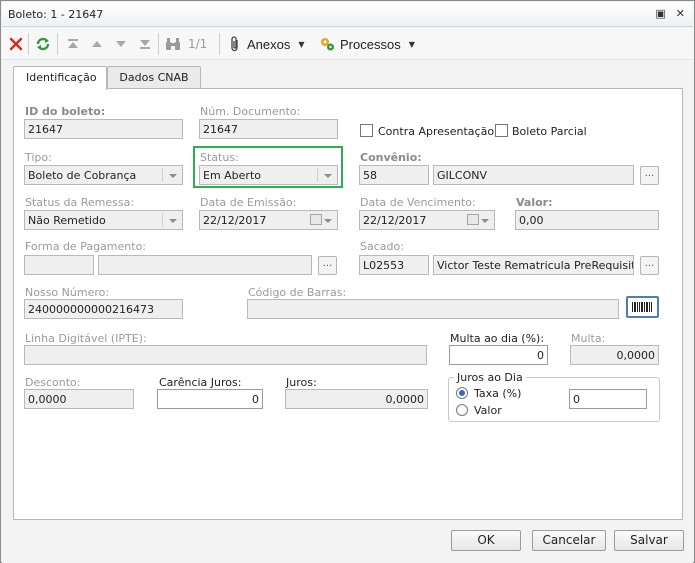 The width and height of the screenshot is (695, 563). I want to click on id-boleto-label: ID do boleto:, so click(65, 111).